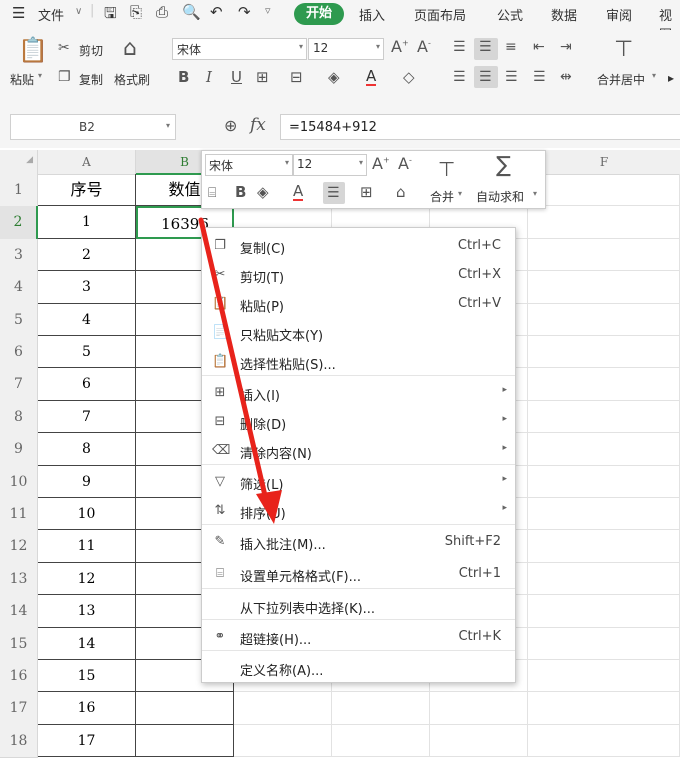 This screenshot has height=767, width=680. I want to click on annotation-arrow, so click(240, 370).